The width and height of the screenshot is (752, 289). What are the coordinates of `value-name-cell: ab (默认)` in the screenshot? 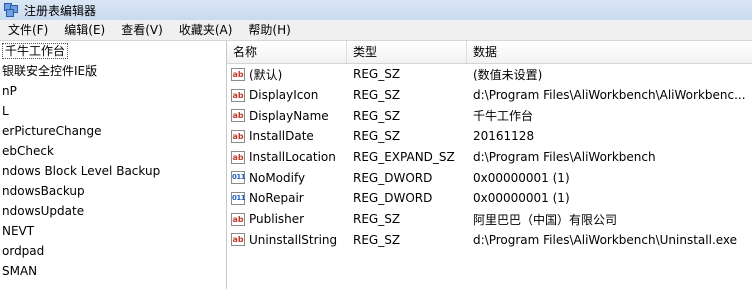 It's located at (287, 74).